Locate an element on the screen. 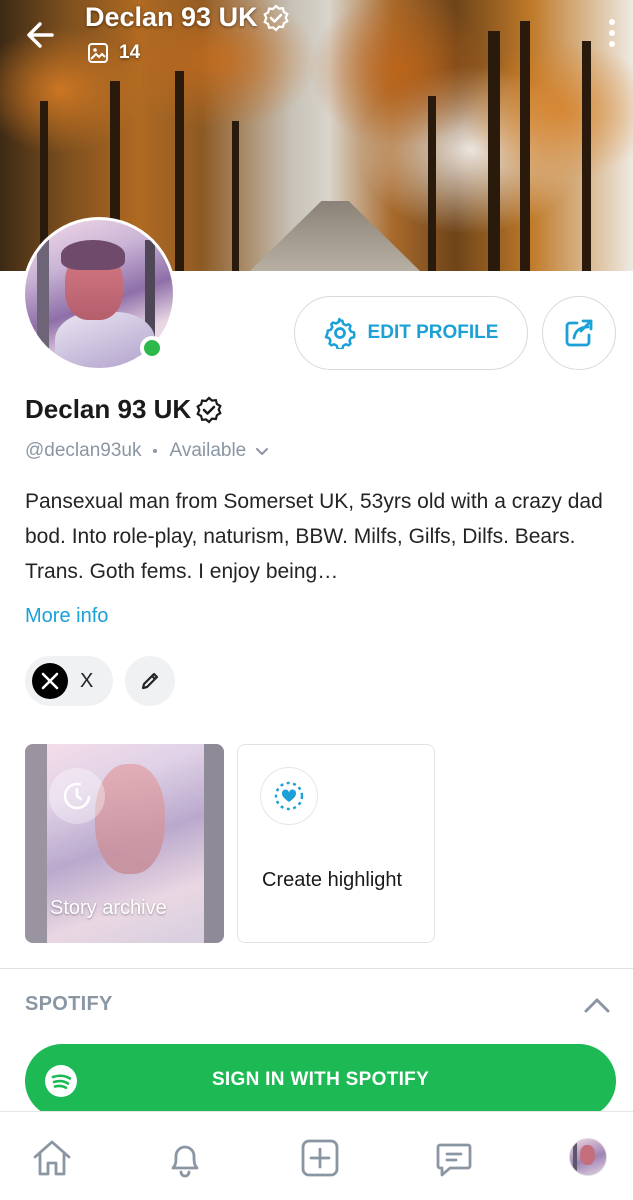 The image size is (633, 1200). nav-notifications is located at coordinates (185, 1158).